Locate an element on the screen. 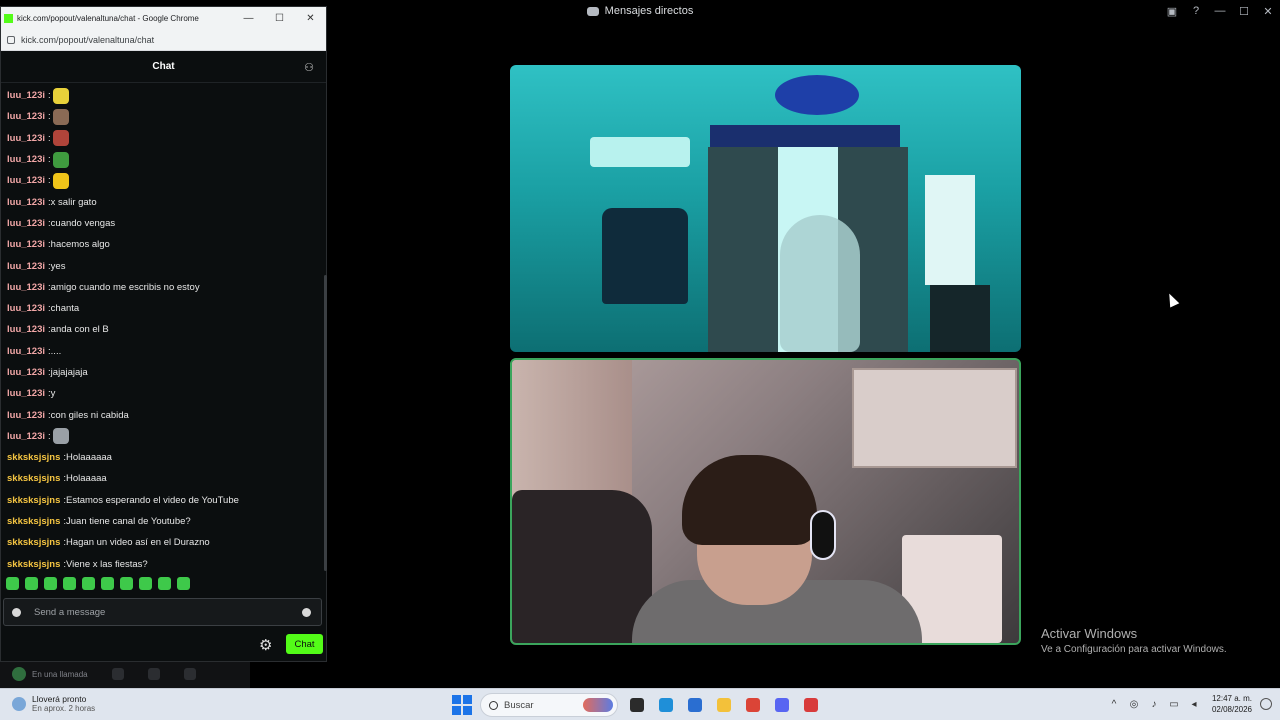 The height and width of the screenshot is (720, 1280). chrome-minimize-button: — is located at coordinates (248, 18).